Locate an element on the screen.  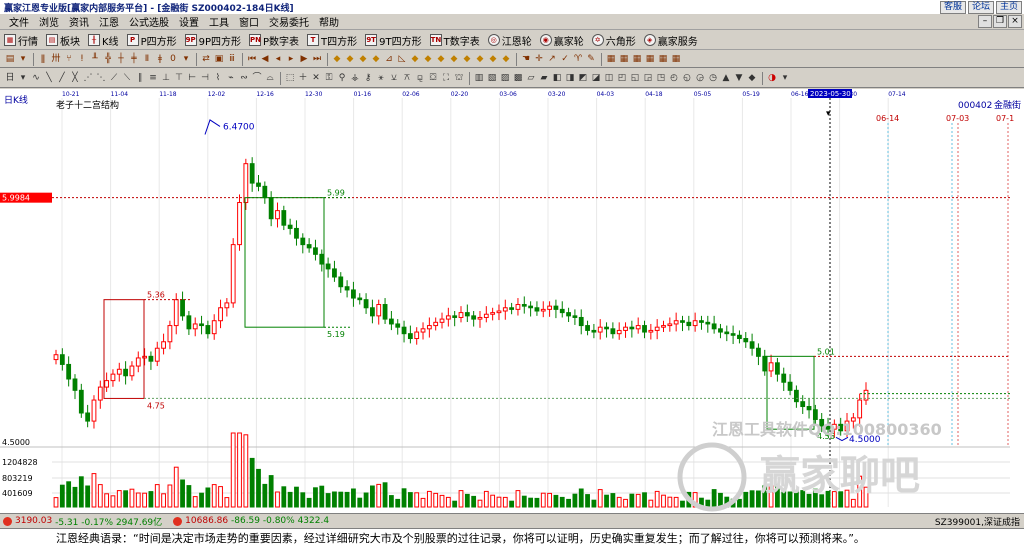
link-home: 主页 is located at coordinates (1008, 7).